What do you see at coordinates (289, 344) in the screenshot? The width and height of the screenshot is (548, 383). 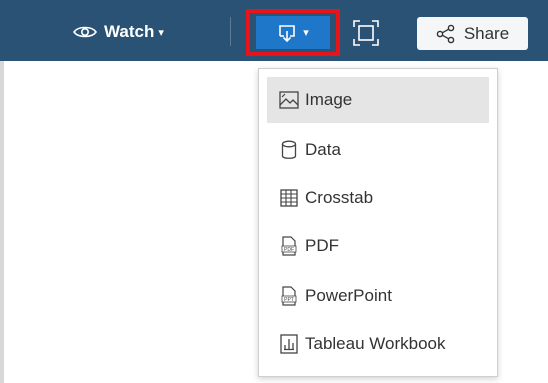 I see `workbook-icon` at bounding box center [289, 344].